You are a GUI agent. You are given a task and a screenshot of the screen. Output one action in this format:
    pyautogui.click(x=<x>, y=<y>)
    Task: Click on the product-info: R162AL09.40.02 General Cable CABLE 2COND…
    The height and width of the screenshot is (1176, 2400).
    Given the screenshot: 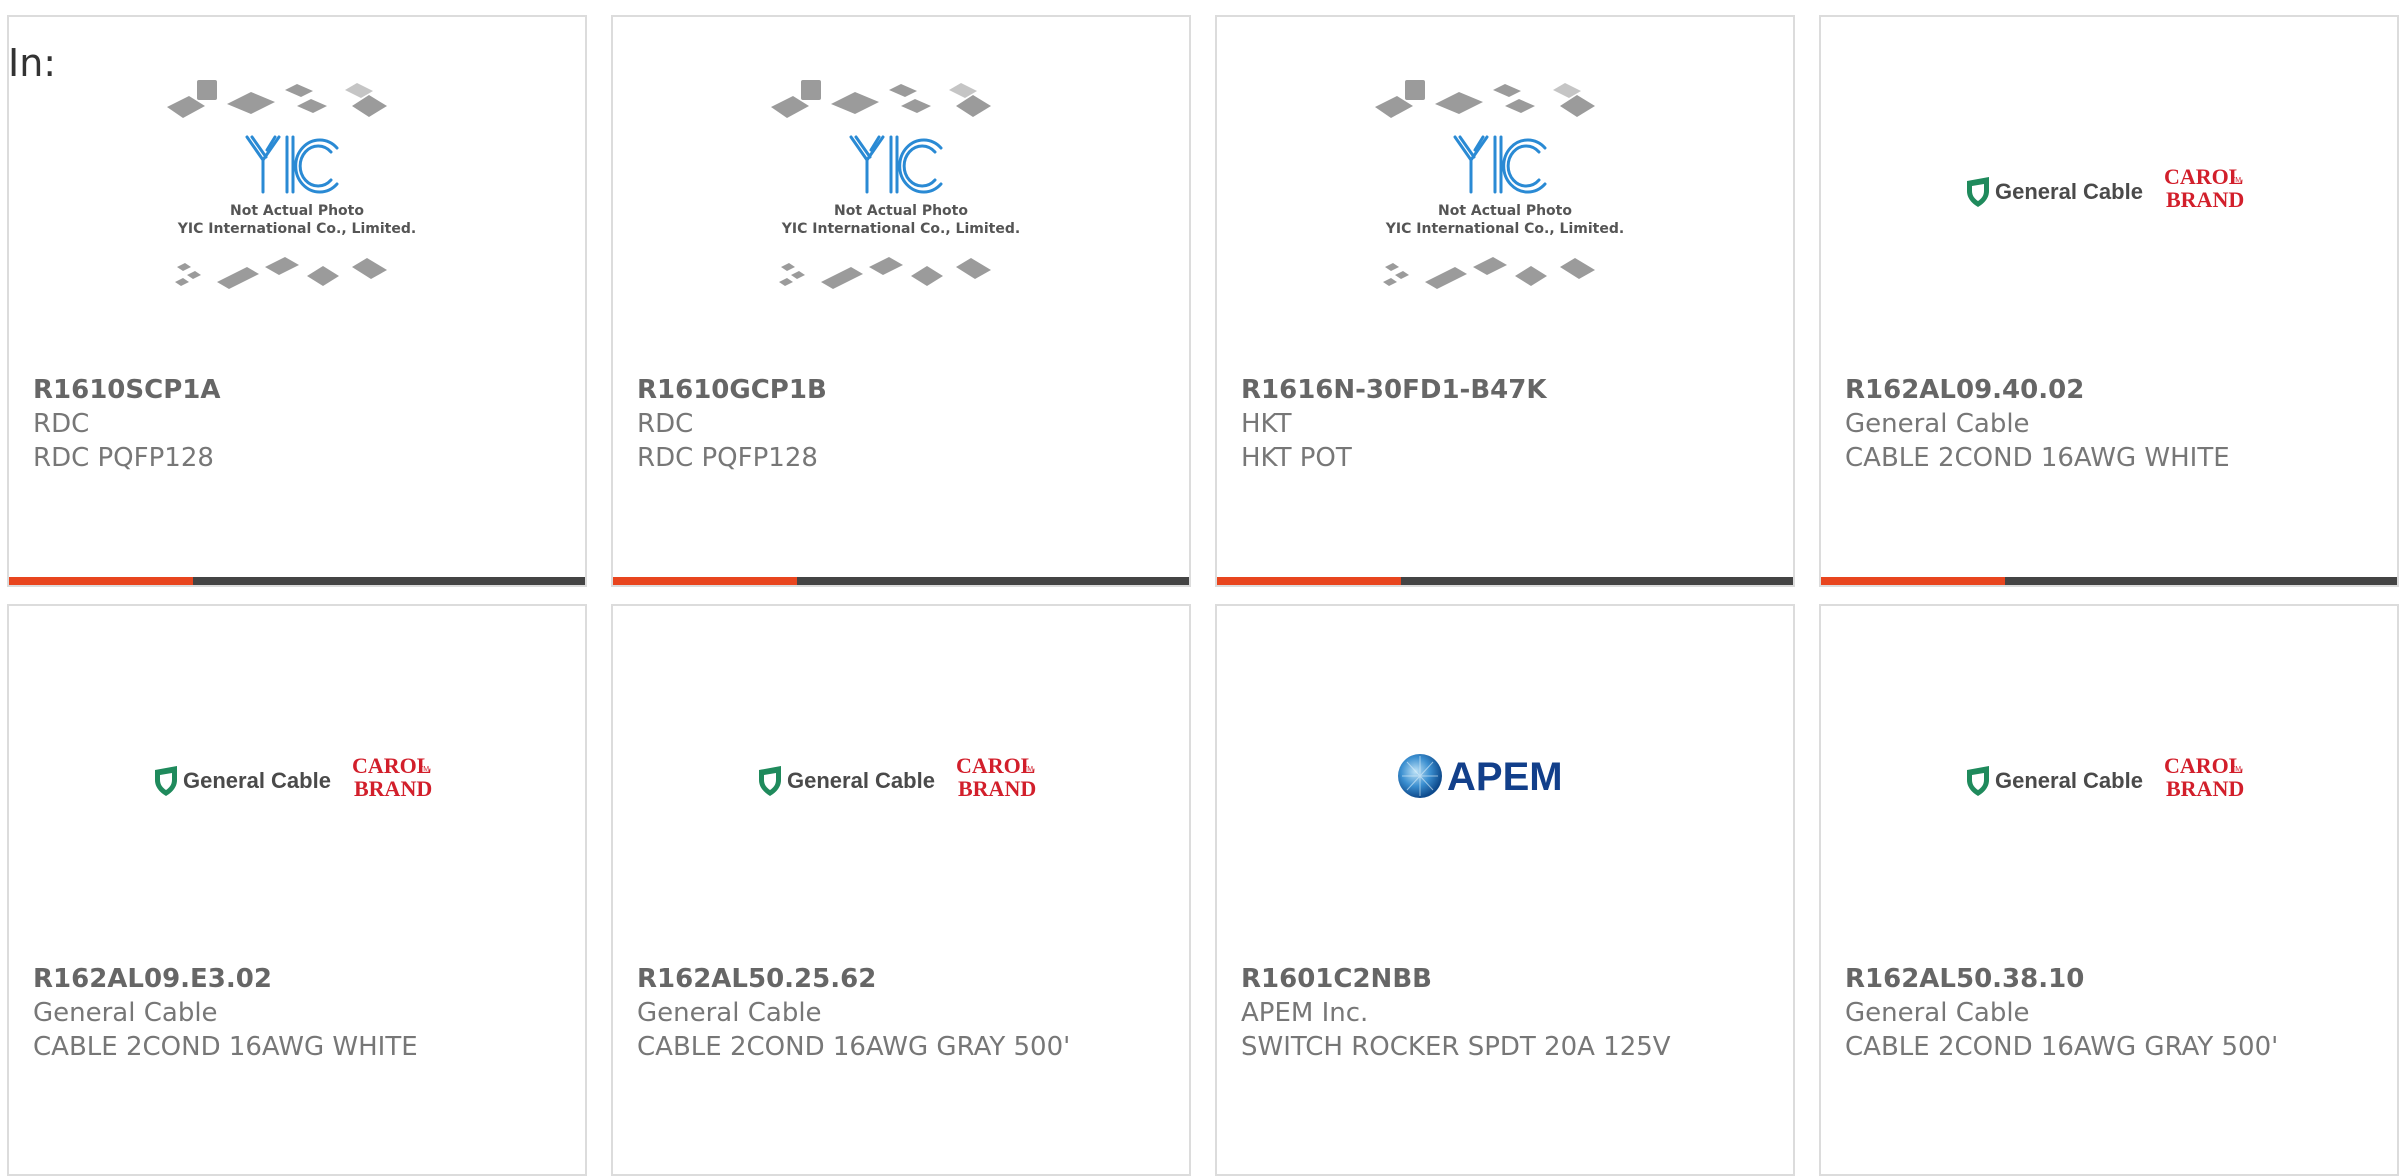 What is the action you would take?
    pyautogui.click(x=2111, y=424)
    